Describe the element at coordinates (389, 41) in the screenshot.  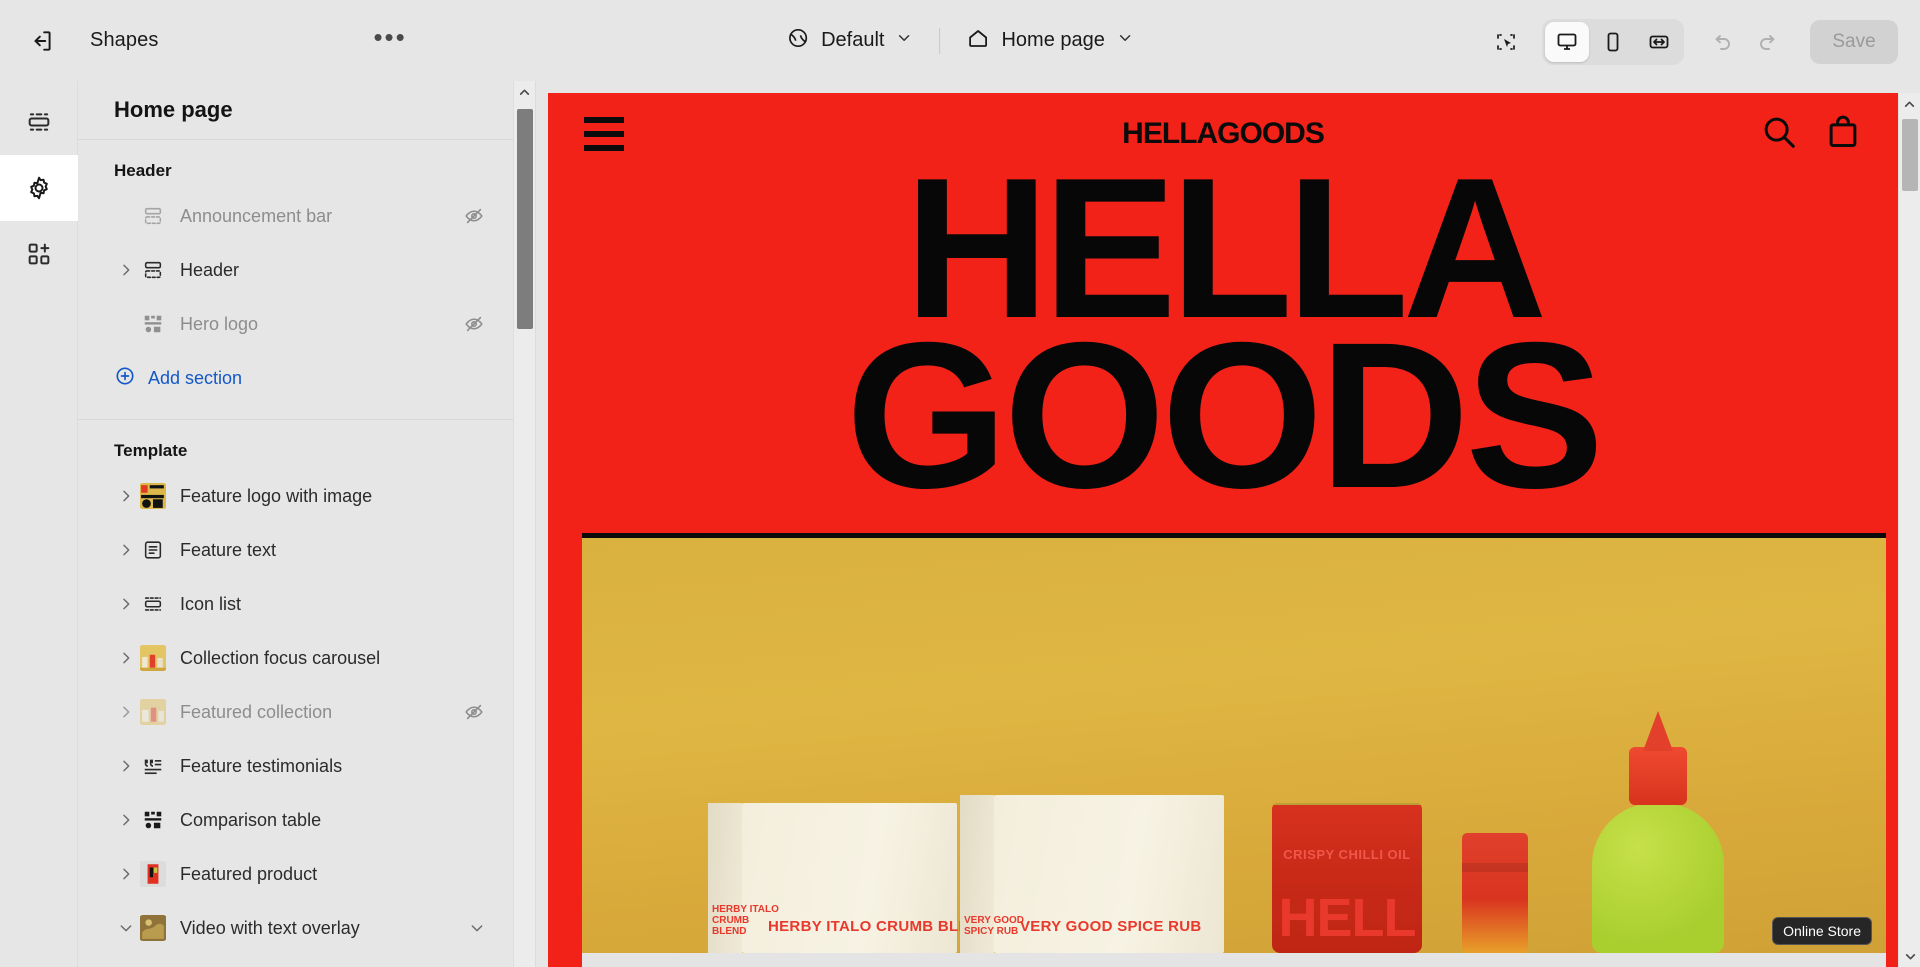
I see `more-options-button: •••` at that location.